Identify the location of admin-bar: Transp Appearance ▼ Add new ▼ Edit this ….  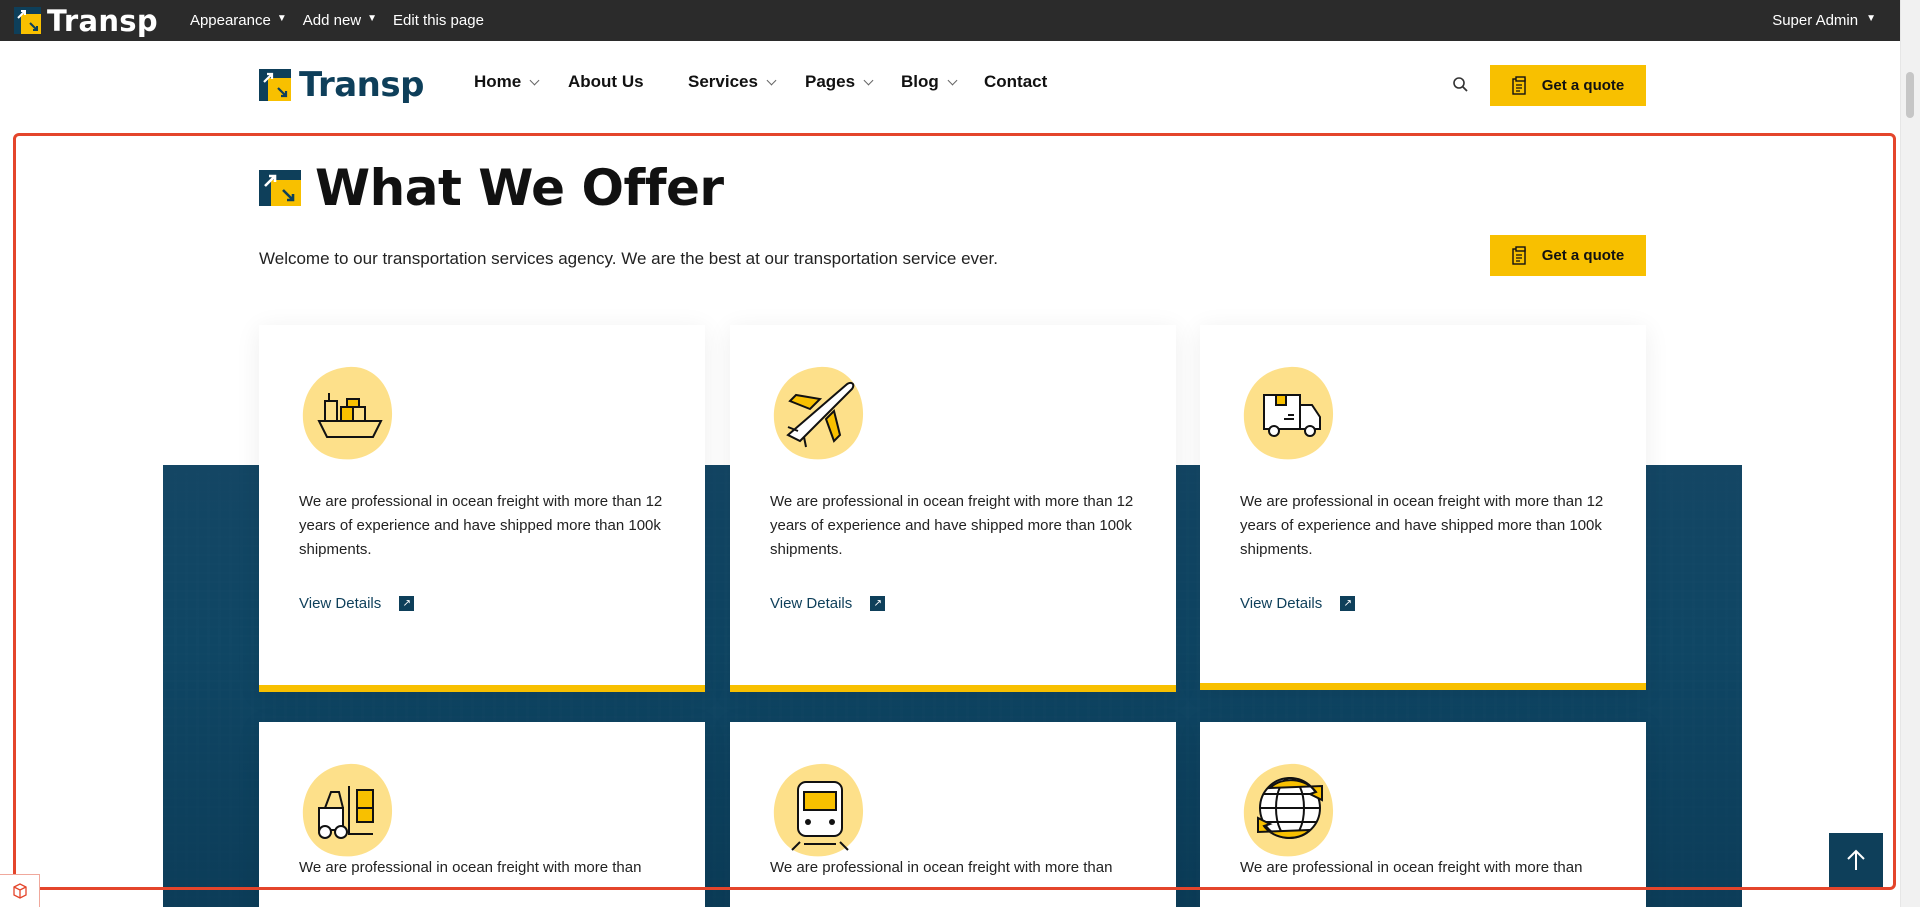
(960, 20).